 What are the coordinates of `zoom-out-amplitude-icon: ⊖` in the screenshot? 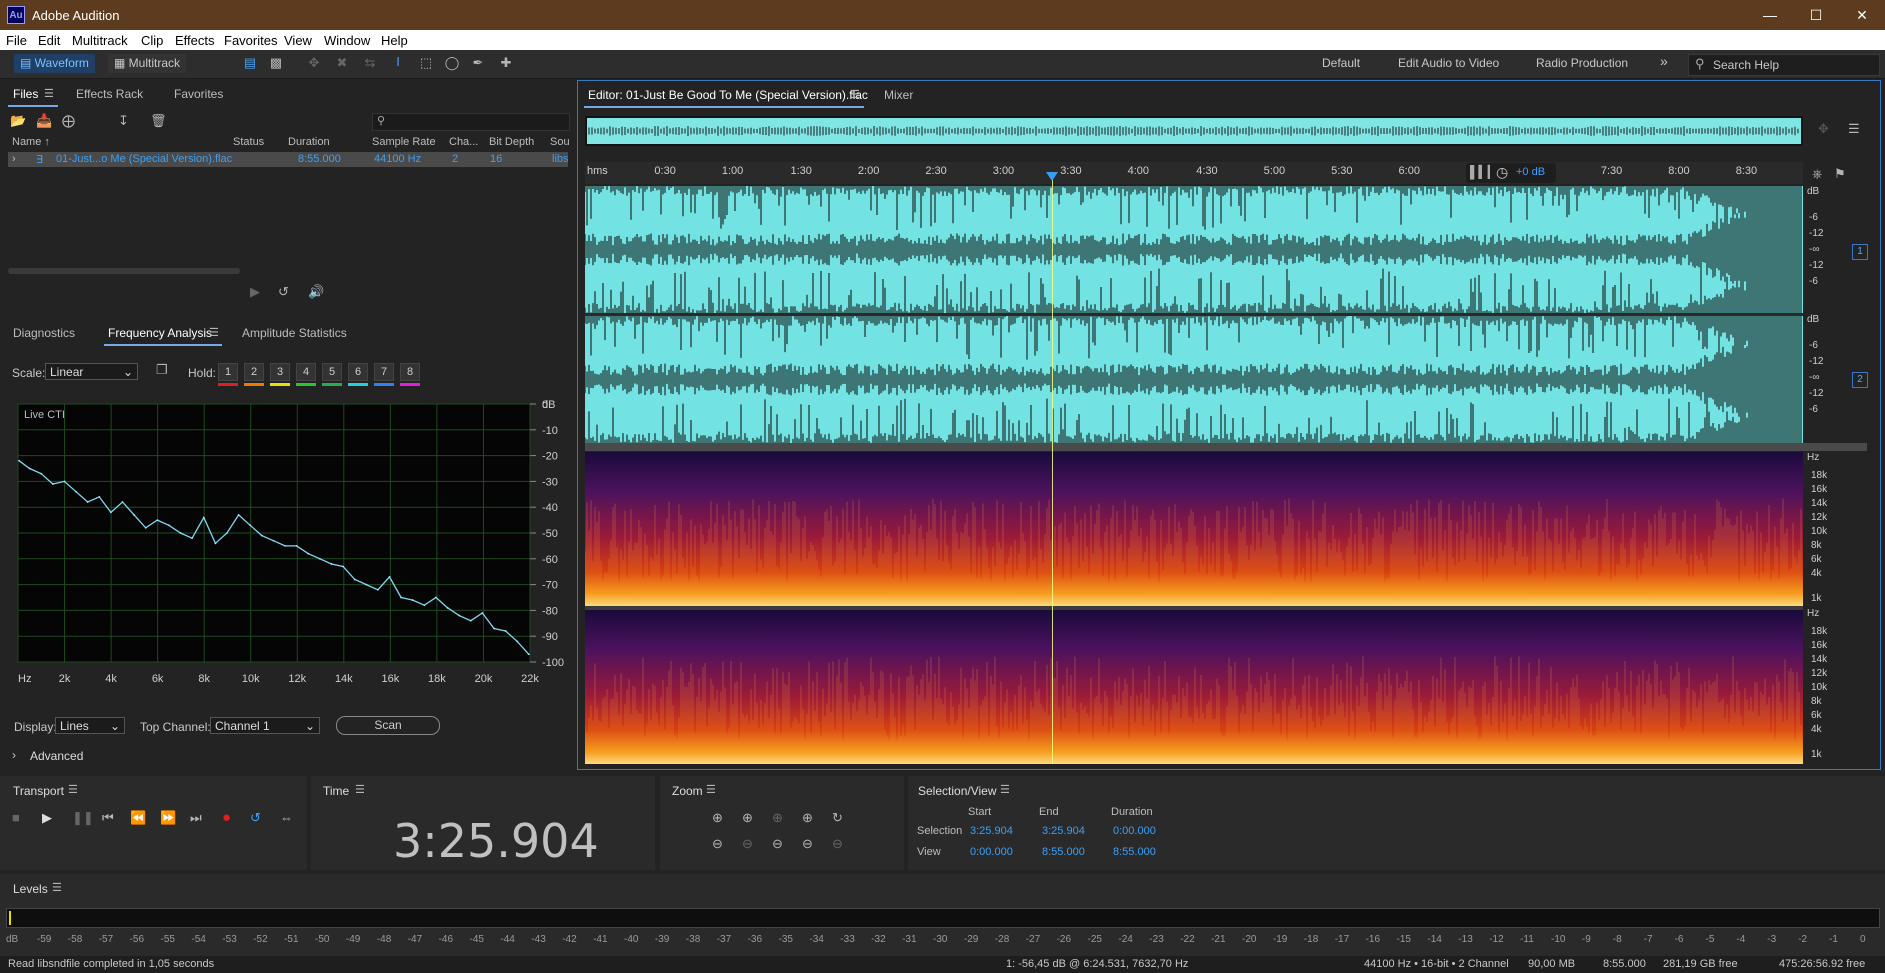 It's located at (717, 844).